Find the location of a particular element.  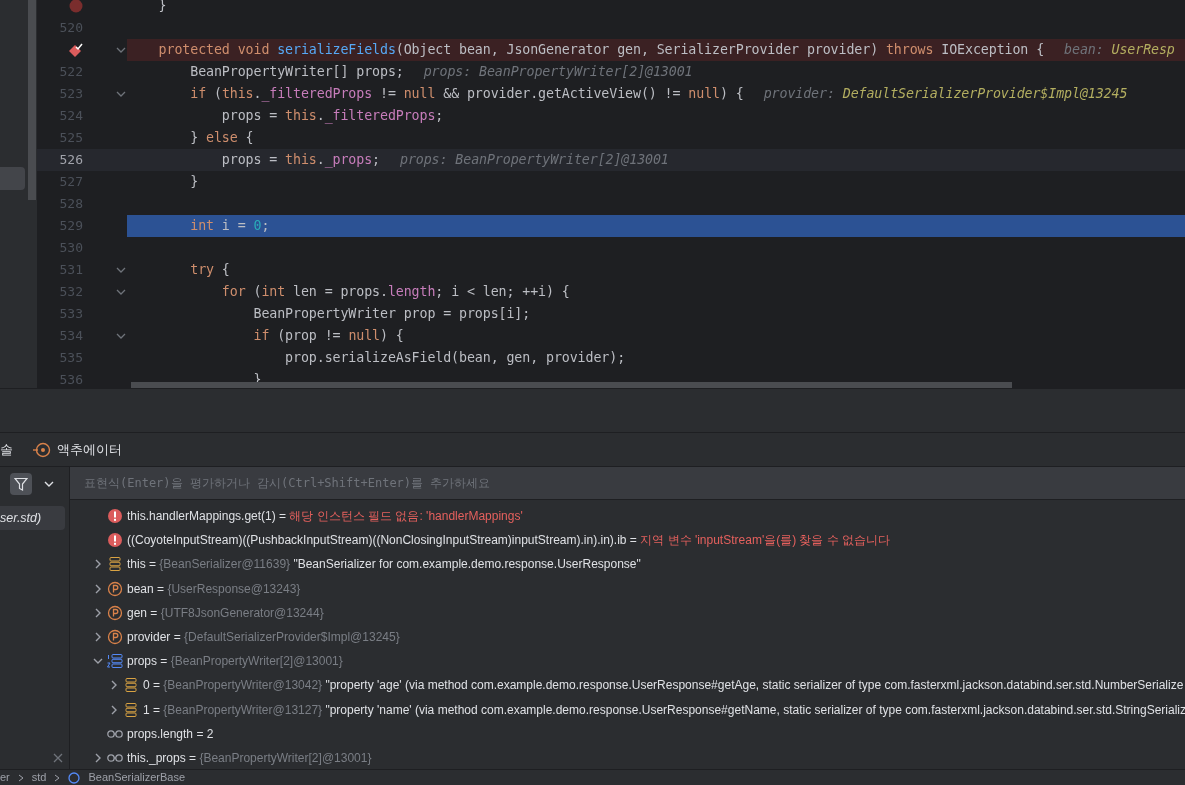

scrollbar-thumb is located at coordinates (32, 100).